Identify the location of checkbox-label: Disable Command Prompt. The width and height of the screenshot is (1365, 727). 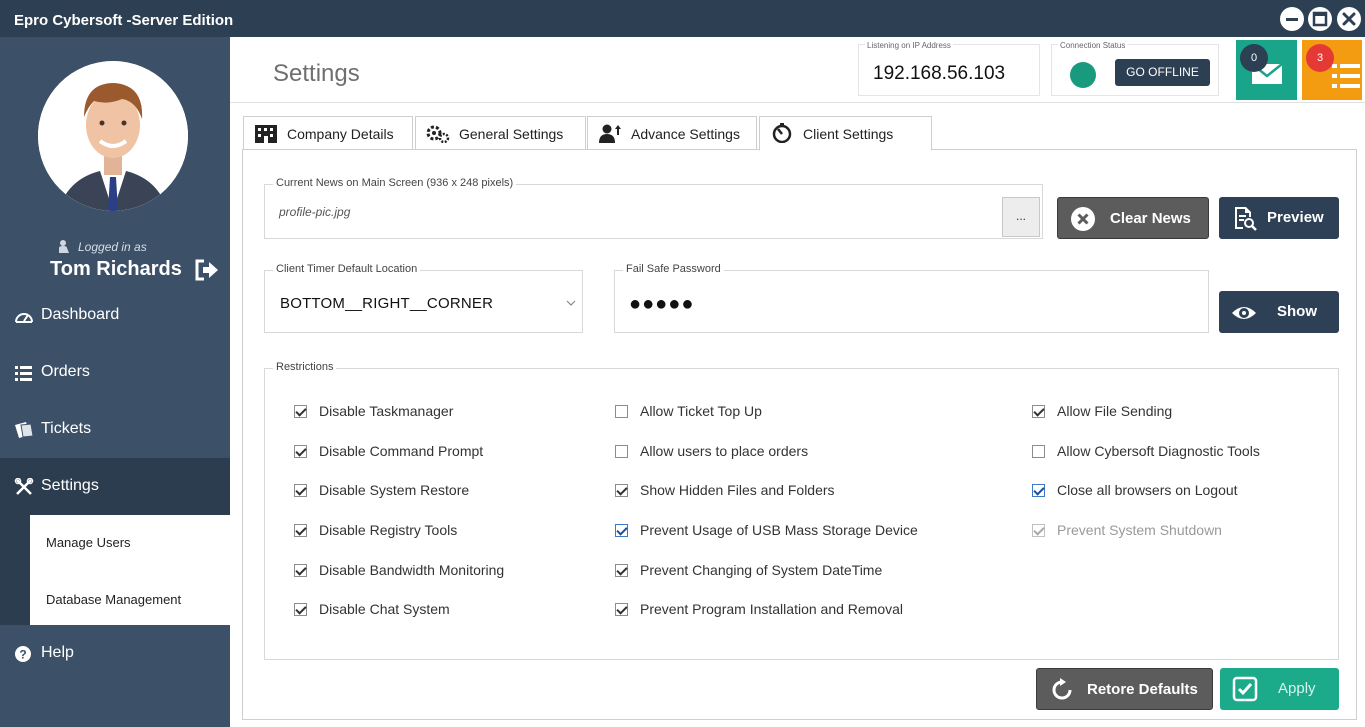
(401, 451).